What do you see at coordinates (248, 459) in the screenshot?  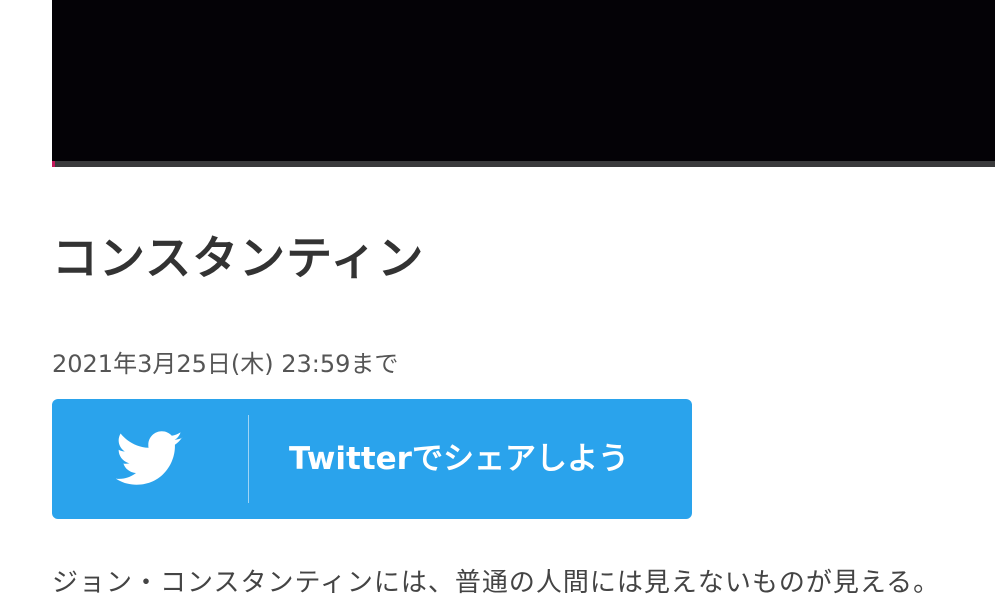 I see `share-divider` at bounding box center [248, 459].